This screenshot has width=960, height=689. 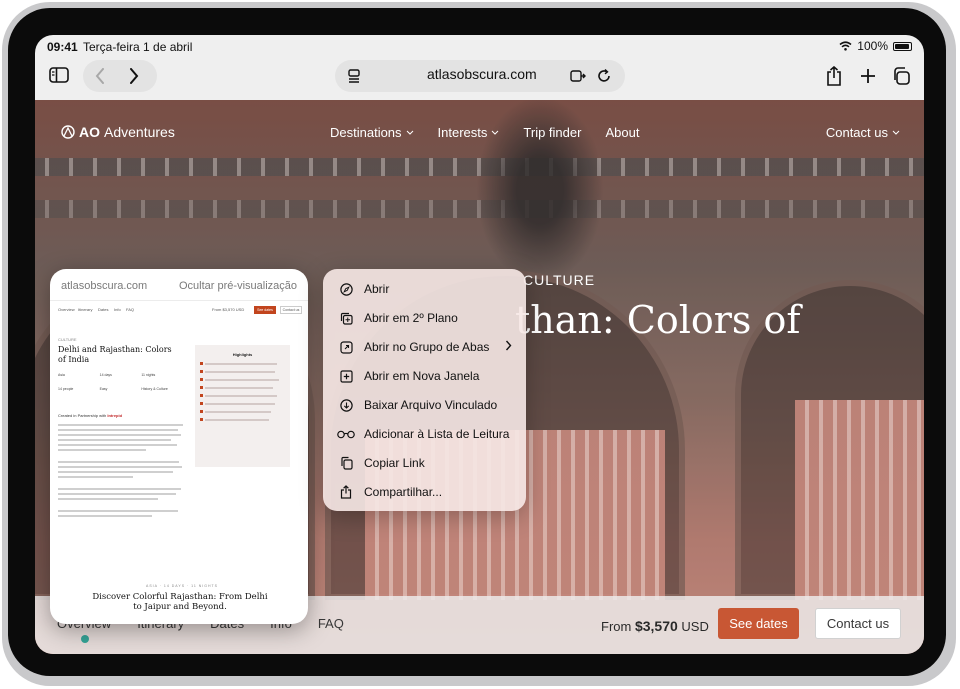 I want to click on menu-item-label: Copiar Link, so click(x=394, y=463).